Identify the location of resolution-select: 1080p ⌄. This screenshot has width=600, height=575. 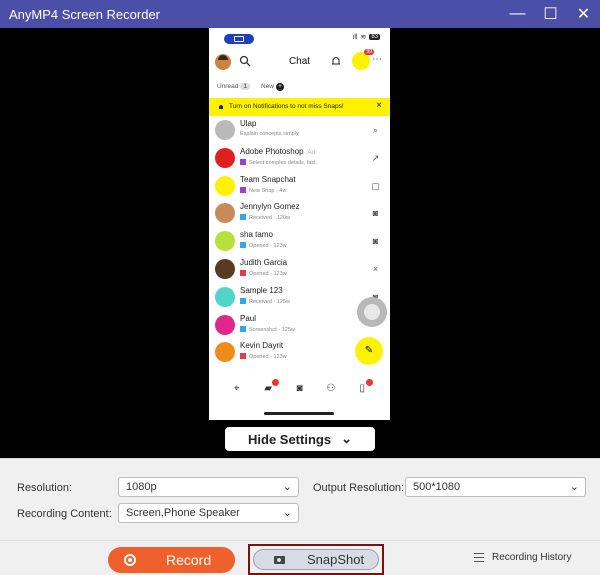
(208, 487).